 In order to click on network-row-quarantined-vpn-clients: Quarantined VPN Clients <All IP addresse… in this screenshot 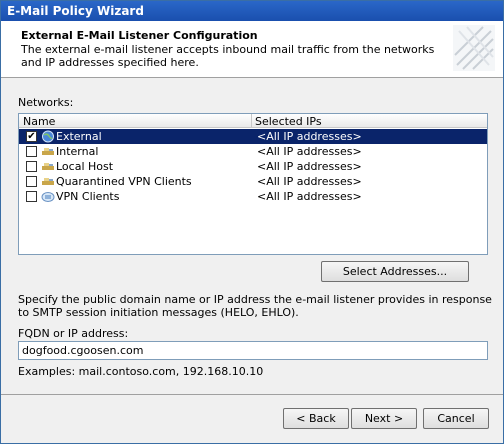, I will do `click(253, 181)`.